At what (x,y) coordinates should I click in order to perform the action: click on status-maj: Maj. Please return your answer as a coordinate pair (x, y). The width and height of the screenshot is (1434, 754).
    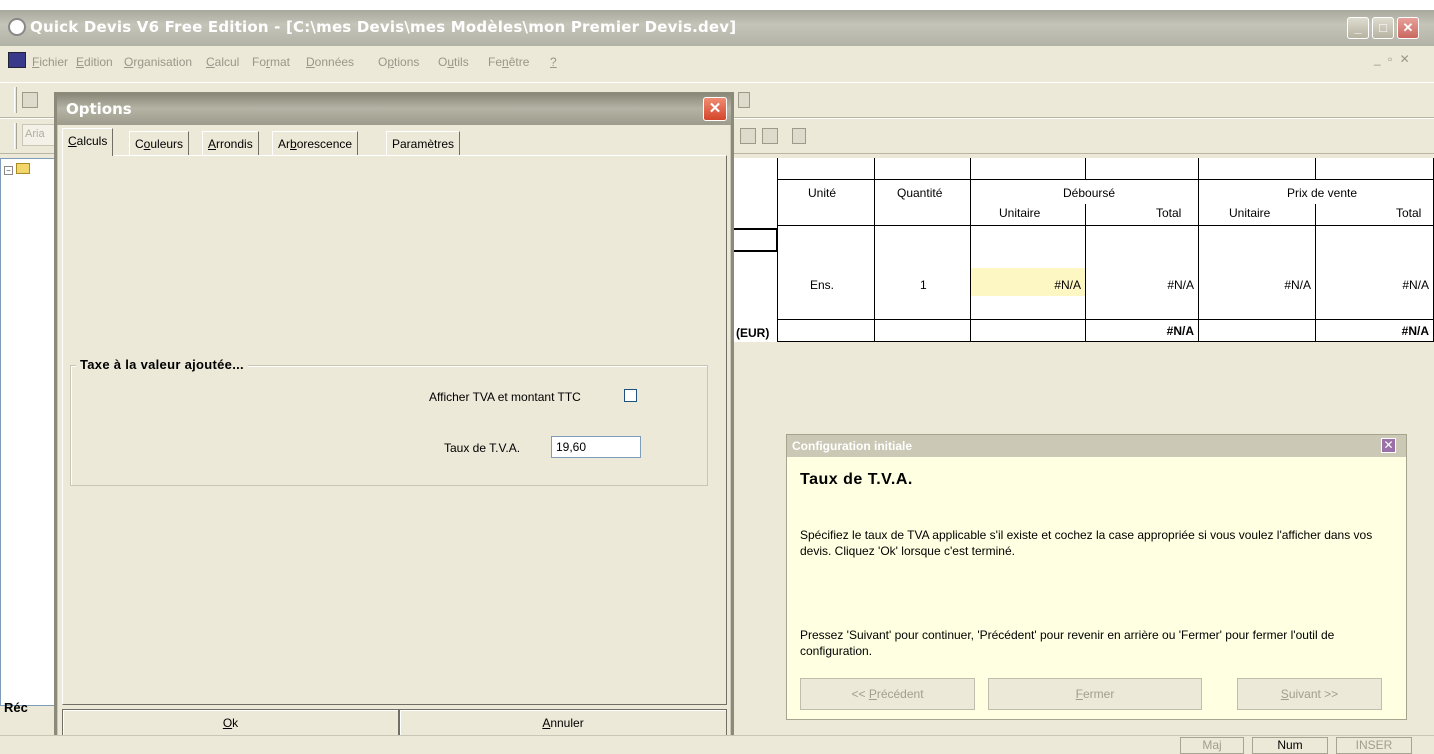
    Looking at the image, I should click on (1212, 745).